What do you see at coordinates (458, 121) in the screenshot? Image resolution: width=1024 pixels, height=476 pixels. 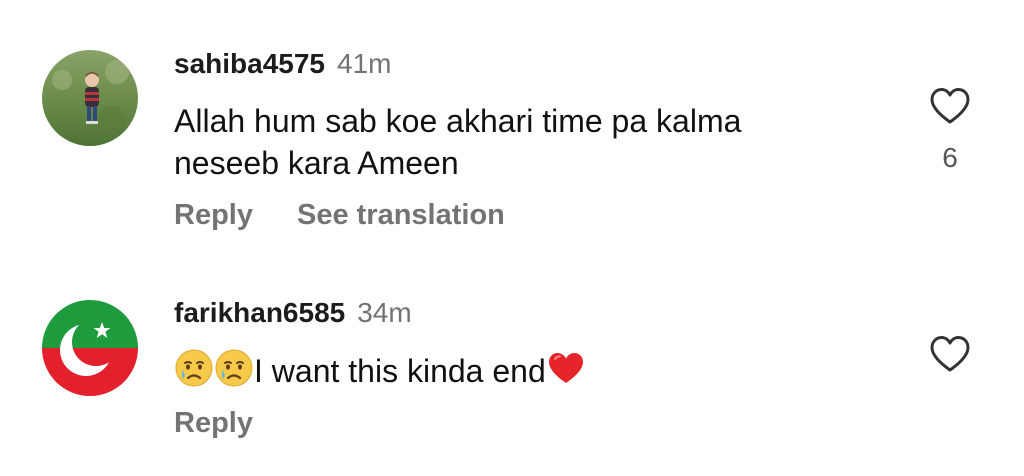 I see `comment-text-line: Allah hum sab koe akhari time pa kalma` at bounding box center [458, 121].